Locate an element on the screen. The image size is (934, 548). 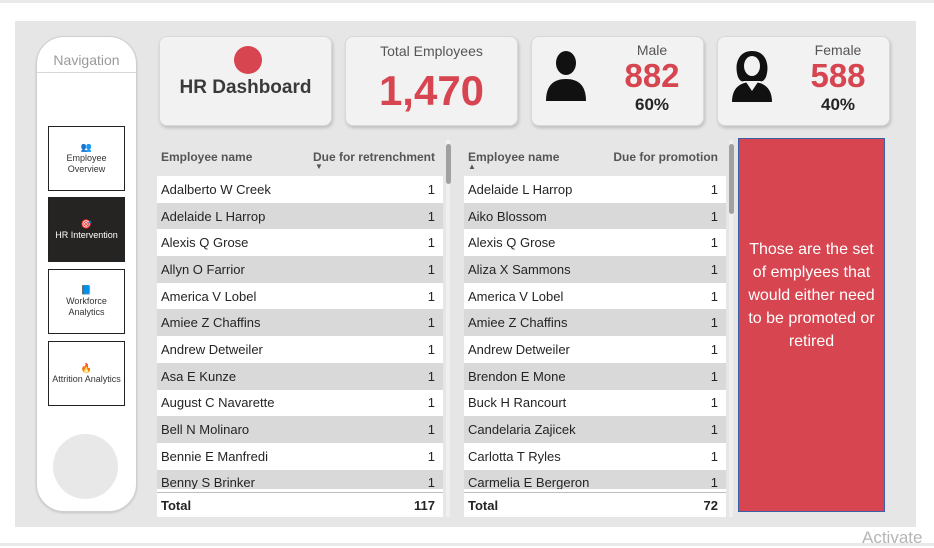
employee-name-cell: Buck H Rancourt is located at coordinates (517, 403).